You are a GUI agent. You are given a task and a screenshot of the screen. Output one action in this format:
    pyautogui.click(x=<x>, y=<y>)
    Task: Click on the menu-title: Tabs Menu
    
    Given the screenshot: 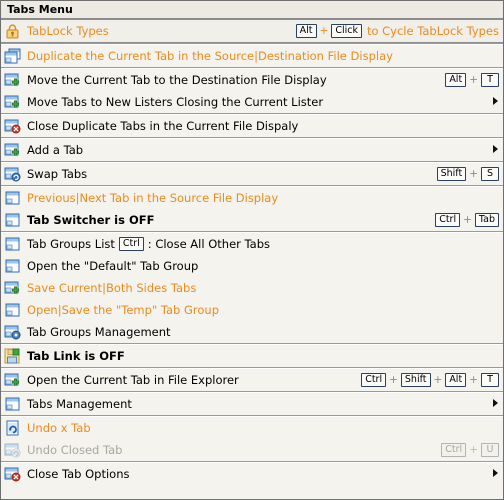 What is the action you would take?
    pyautogui.click(x=252, y=10)
    